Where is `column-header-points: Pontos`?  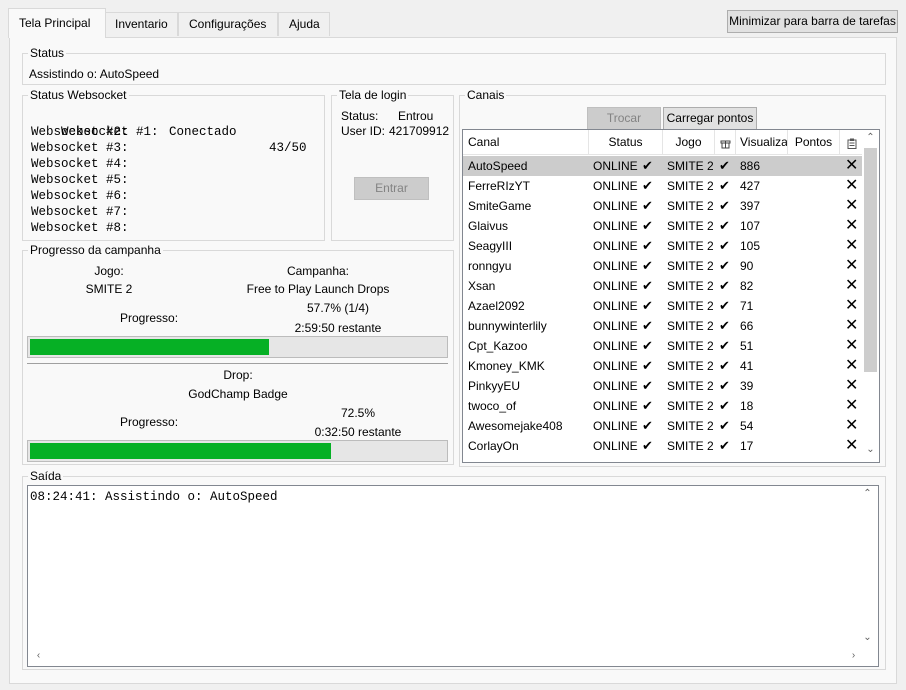
column-header-points: Pontos is located at coordinates (814, 142).